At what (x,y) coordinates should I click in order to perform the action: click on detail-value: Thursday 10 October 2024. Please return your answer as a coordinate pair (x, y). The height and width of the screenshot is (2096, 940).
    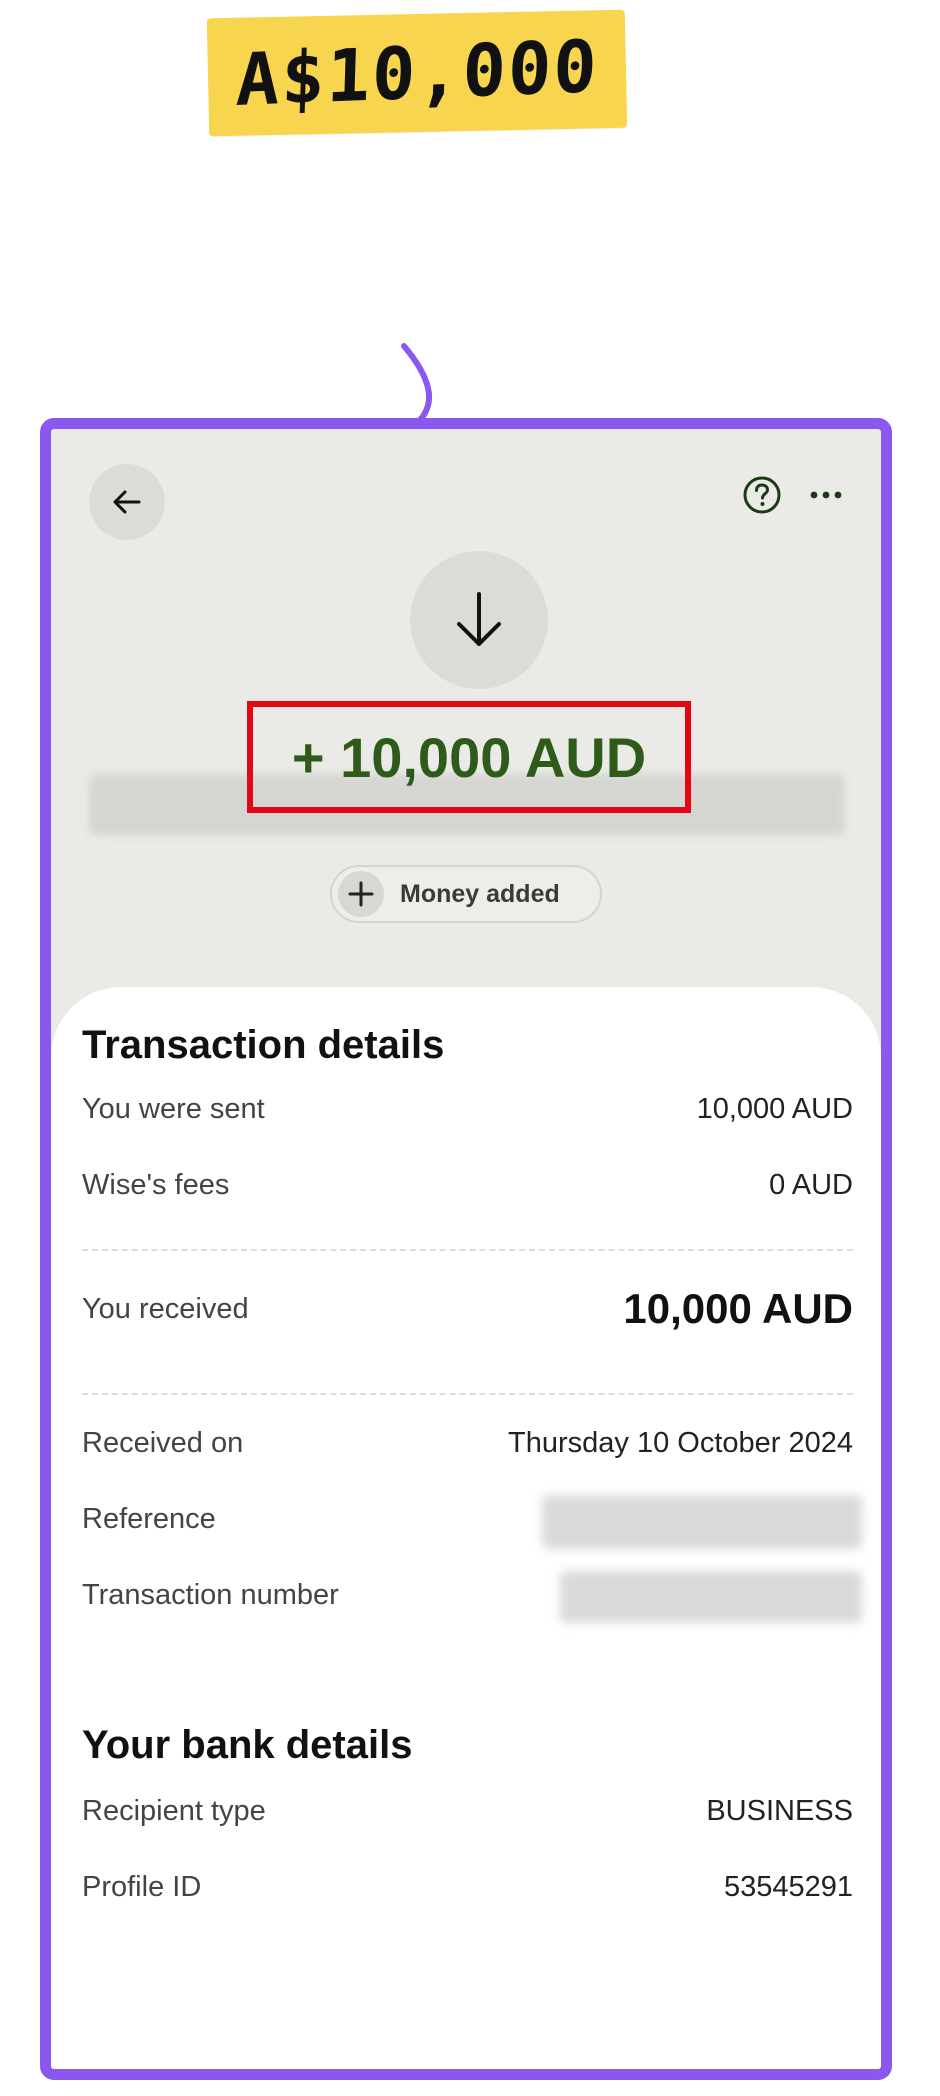
    Looking at the image, I should click on (680, 1443).